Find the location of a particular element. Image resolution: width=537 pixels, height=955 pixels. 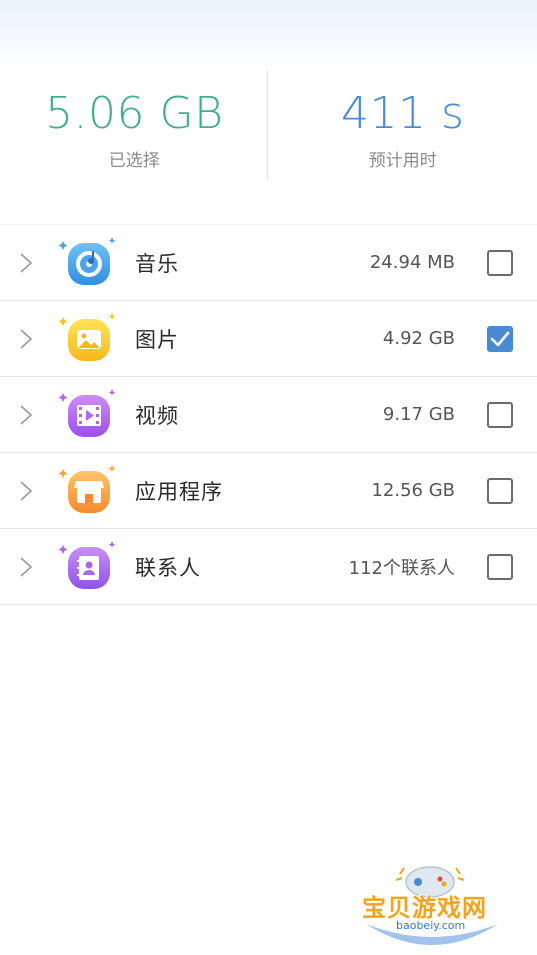

item-label: 图片 is located at coordinates (157, 339).